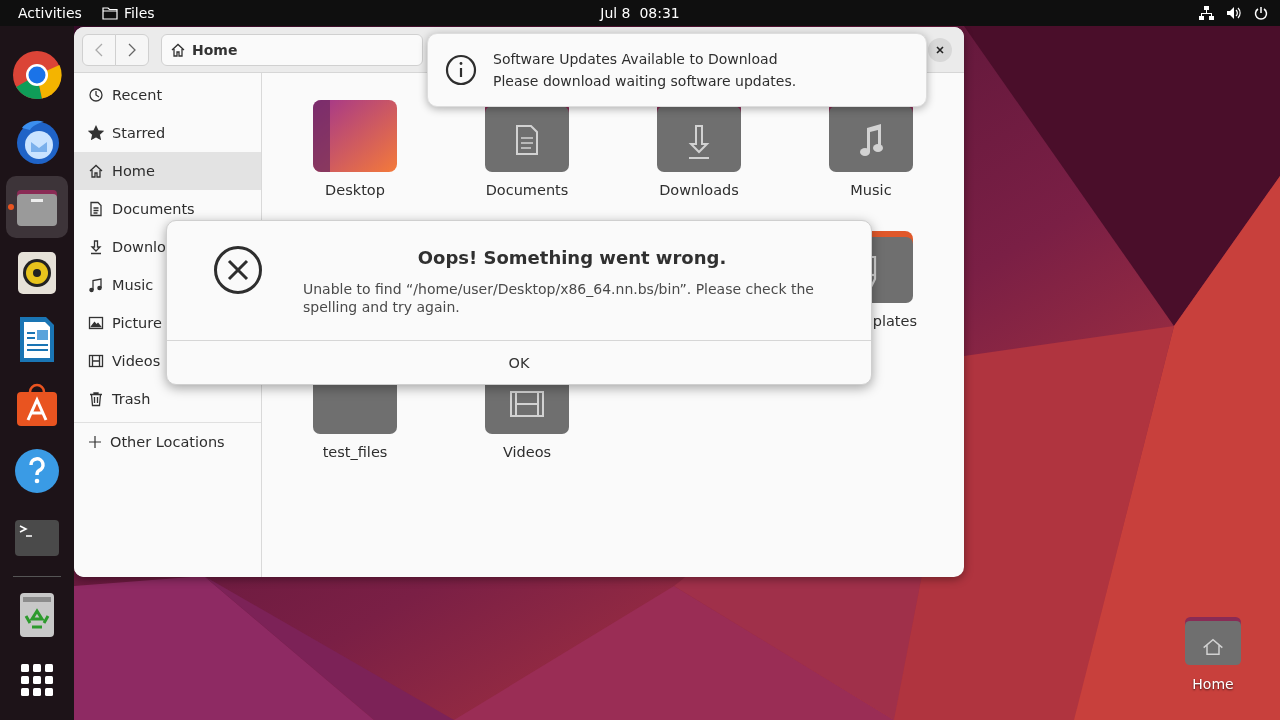 This screenshot has width=1280, height=720. What do you see at coordinates (96, 361) in the screenshot?
I see `film-icon` at bounding box center [96, 361].